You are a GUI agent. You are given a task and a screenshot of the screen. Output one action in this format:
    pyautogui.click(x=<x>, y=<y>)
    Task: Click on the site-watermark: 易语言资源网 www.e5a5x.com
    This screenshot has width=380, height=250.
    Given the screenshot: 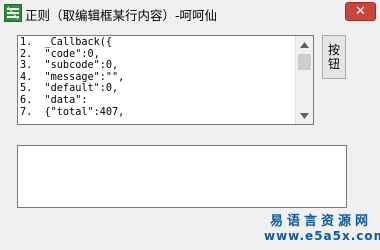 What is the action you would take?
    pyautogui.click(x=322, y=228)
    